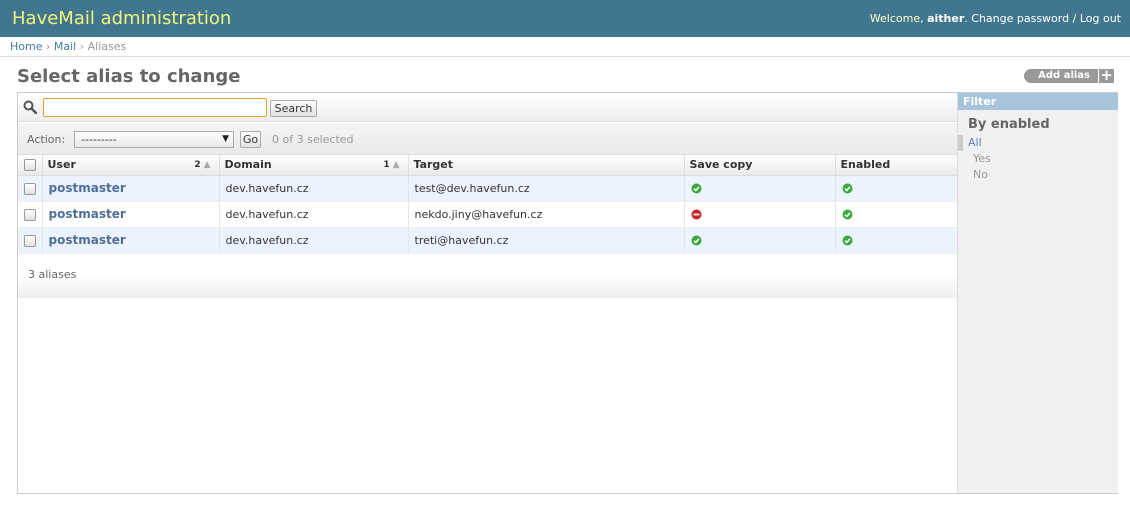 Image resolution: width=1130 pixels, height=511 pixels. Describe the element at coordinates (487, 107) in the screenshot. I see `search-toolbar: Search` at that location.